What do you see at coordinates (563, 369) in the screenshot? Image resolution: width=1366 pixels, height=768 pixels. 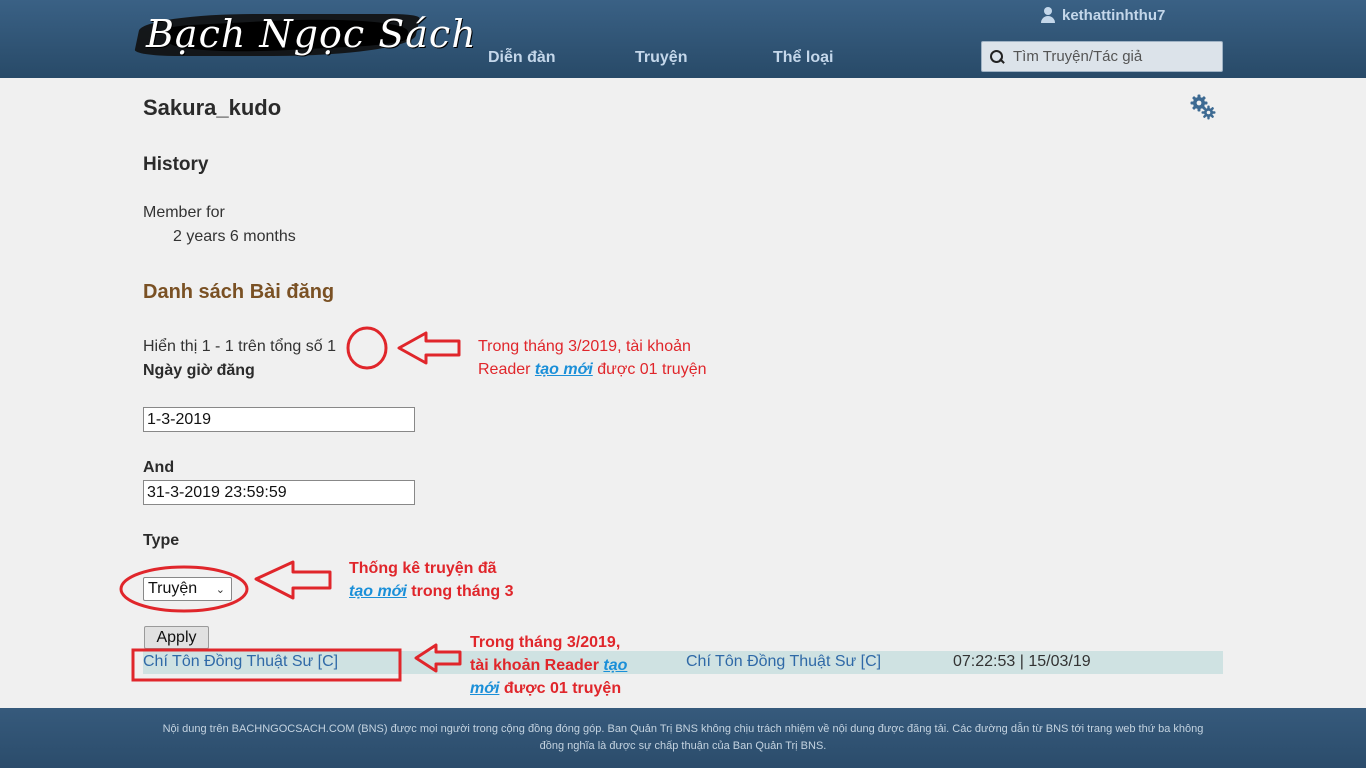 I see `annotation-count-link: tạo mới` at bounding box center [563, 369].